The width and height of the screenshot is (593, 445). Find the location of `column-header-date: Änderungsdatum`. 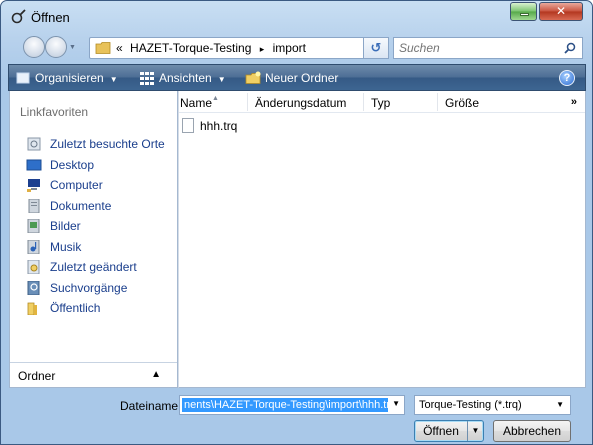

column-header-date: Änderungsdatum is located at coordinates (300, 103).